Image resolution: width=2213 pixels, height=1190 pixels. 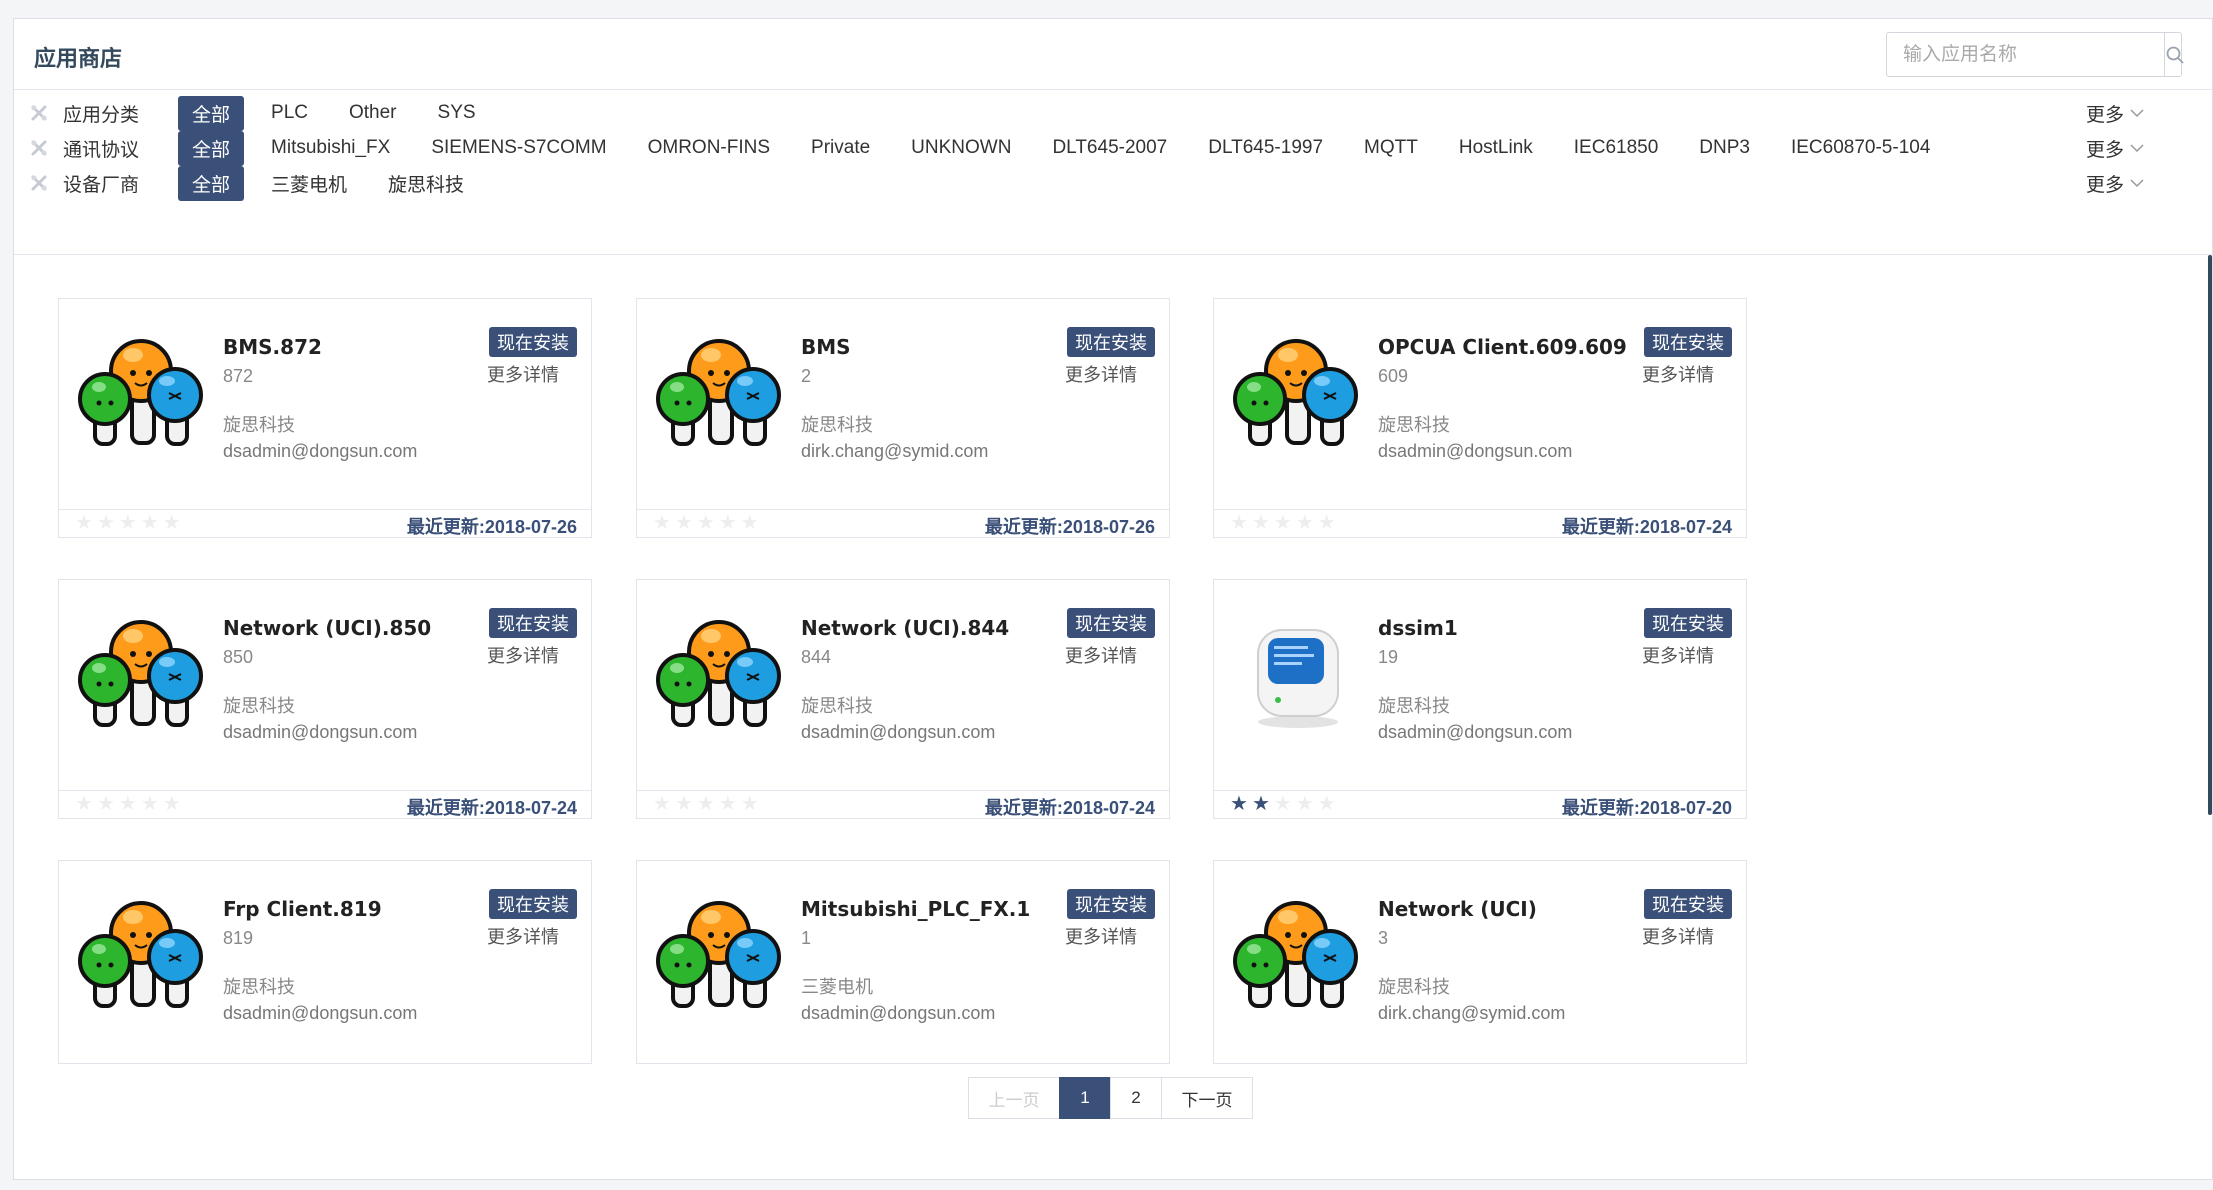 I want to click on filter-label: 应用分类, so click(x=101, y=115).